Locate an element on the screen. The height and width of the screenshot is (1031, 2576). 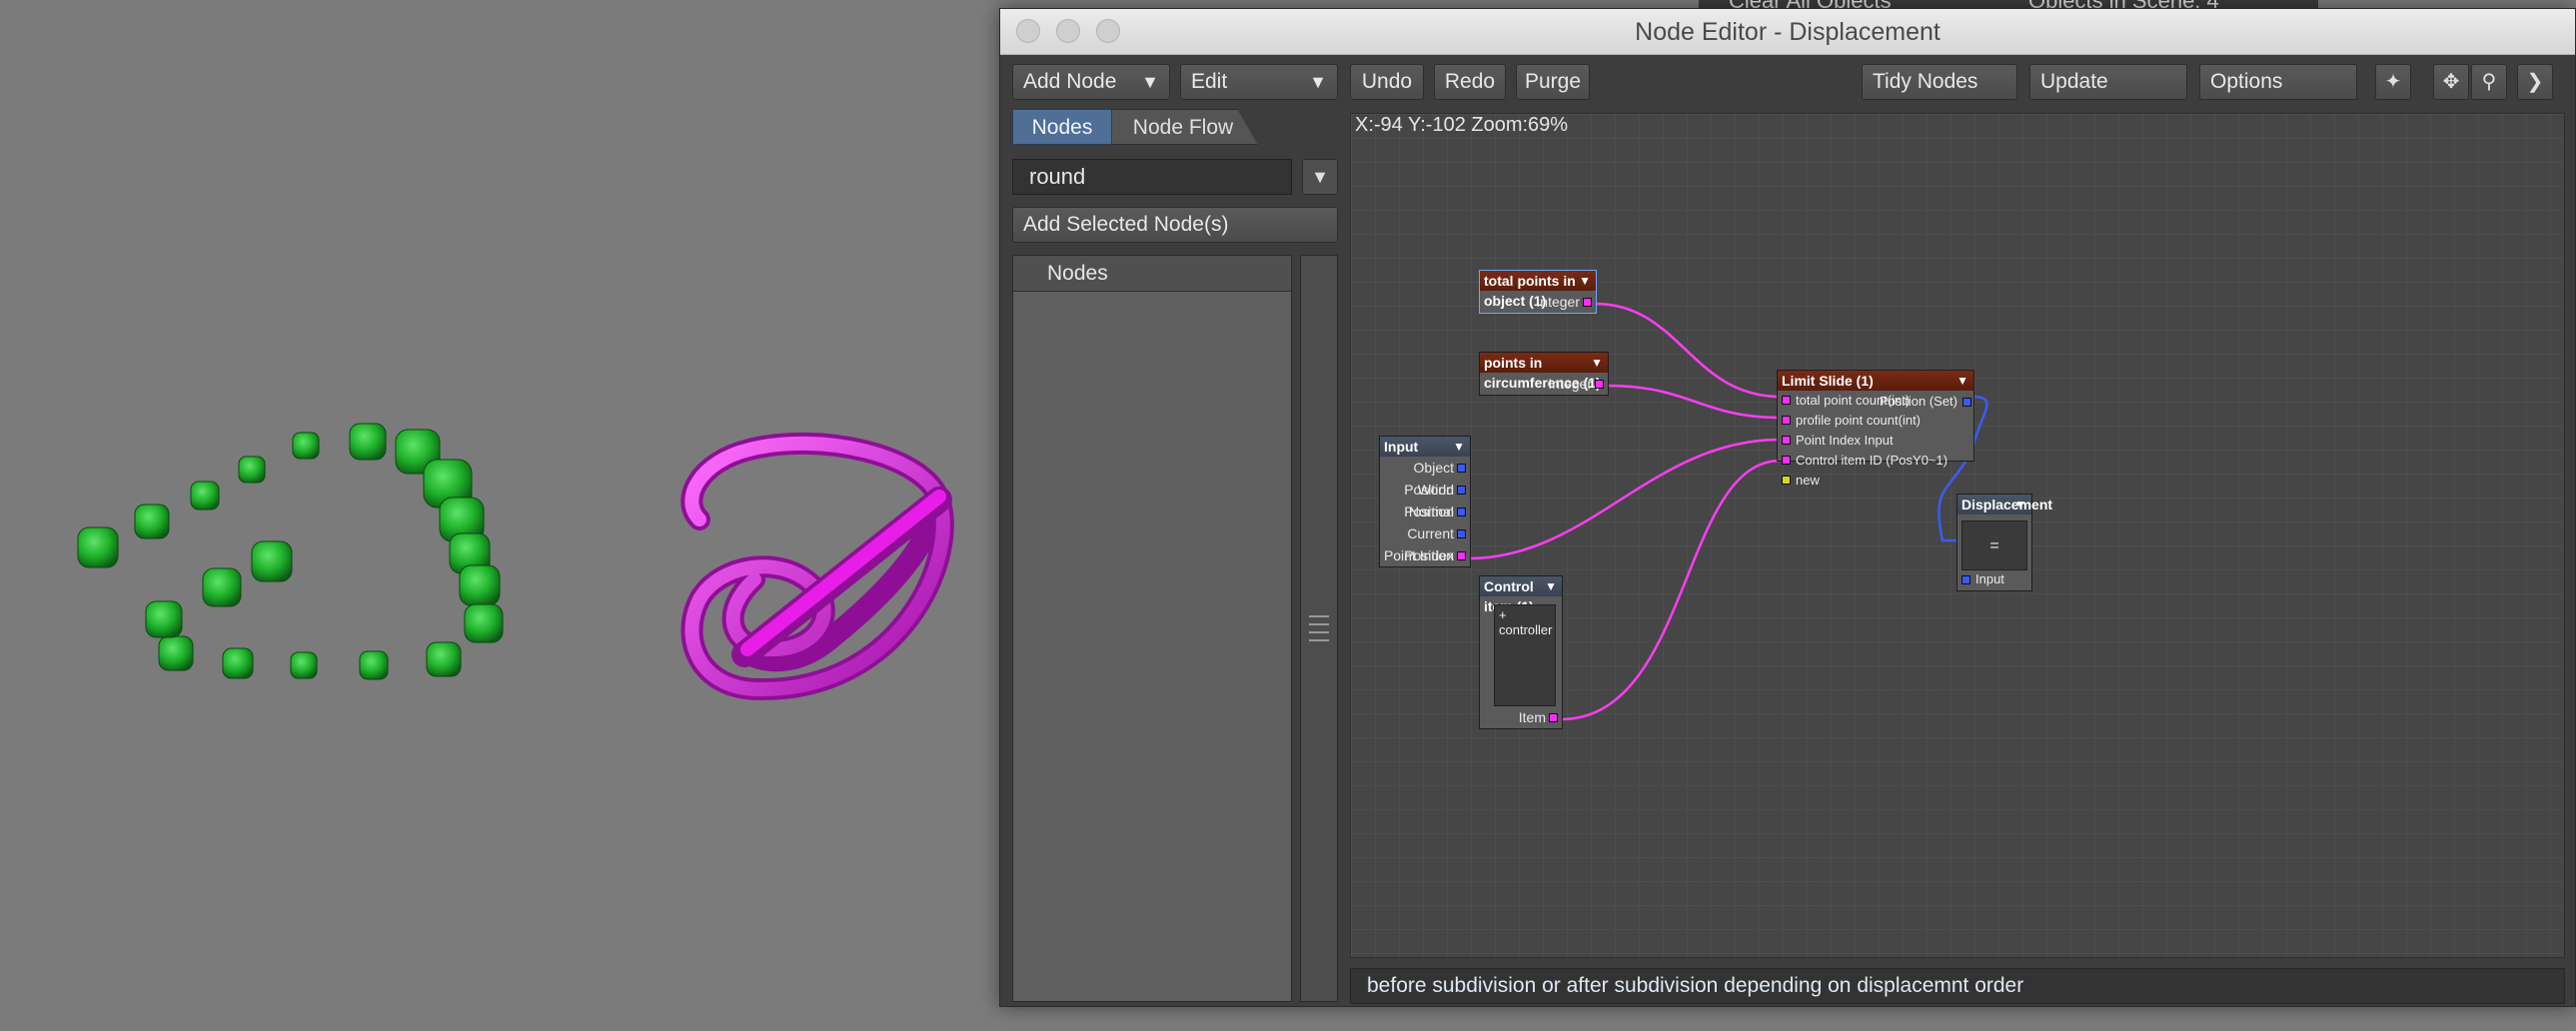
green-cube-points is located at coordinates (290, 551).